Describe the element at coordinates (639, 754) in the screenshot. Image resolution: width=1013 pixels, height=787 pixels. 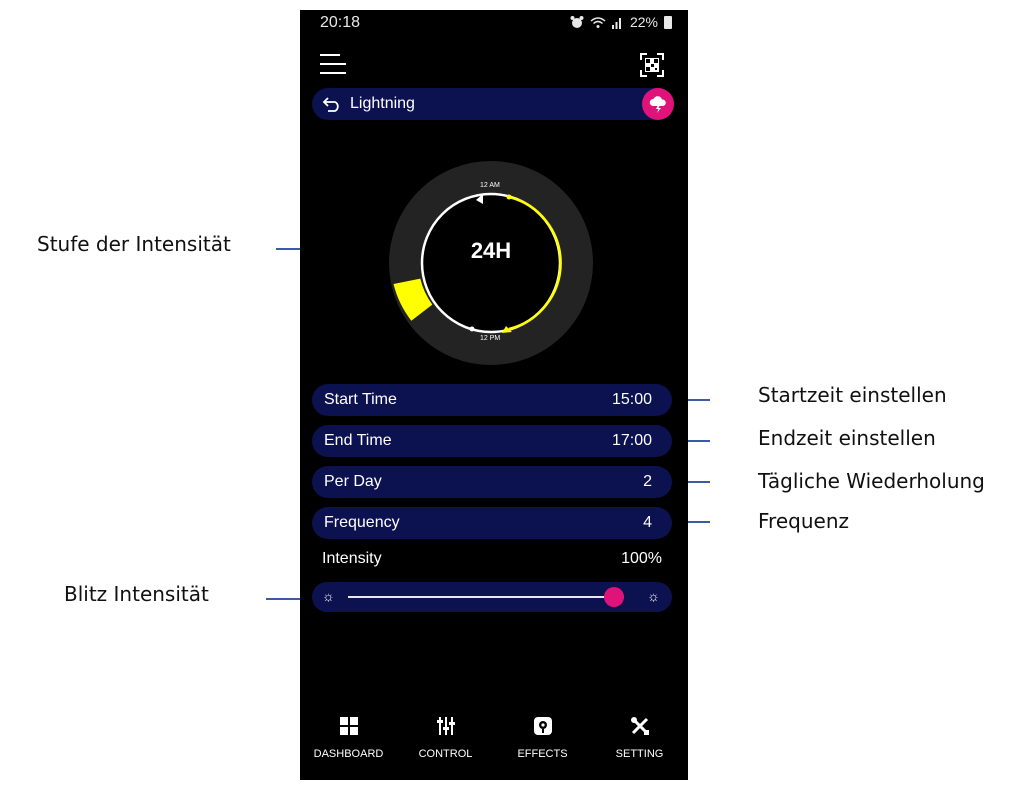
I see `nav-setting-label: SETTING` at that location.